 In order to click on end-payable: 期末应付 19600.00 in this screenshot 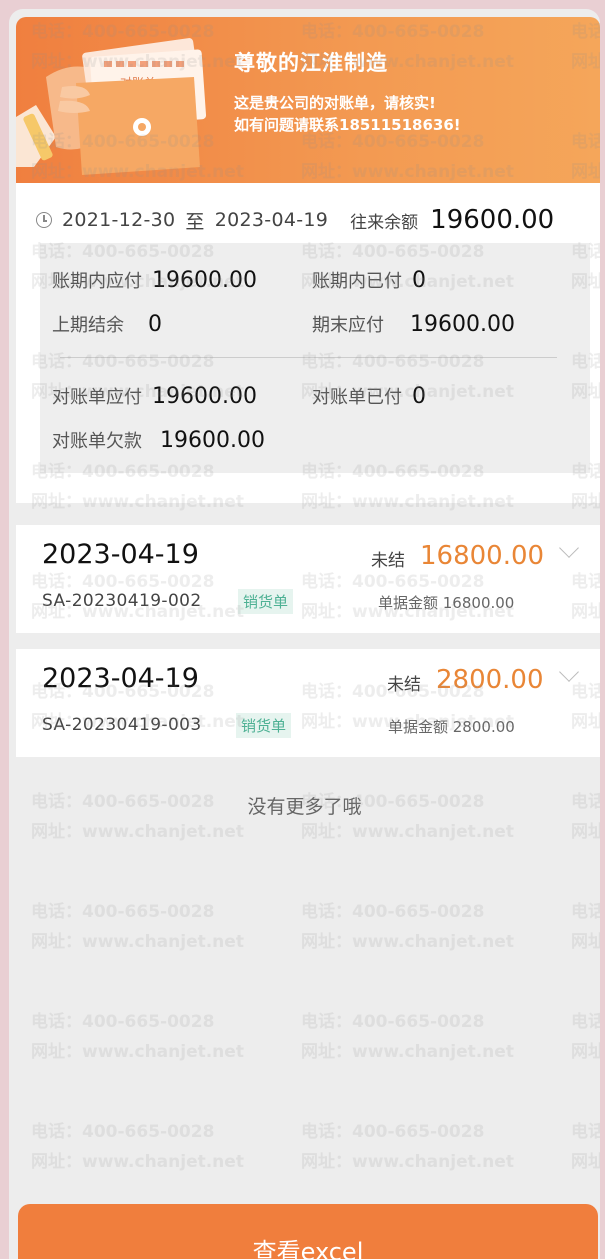, I will do `click(413, 324)`.